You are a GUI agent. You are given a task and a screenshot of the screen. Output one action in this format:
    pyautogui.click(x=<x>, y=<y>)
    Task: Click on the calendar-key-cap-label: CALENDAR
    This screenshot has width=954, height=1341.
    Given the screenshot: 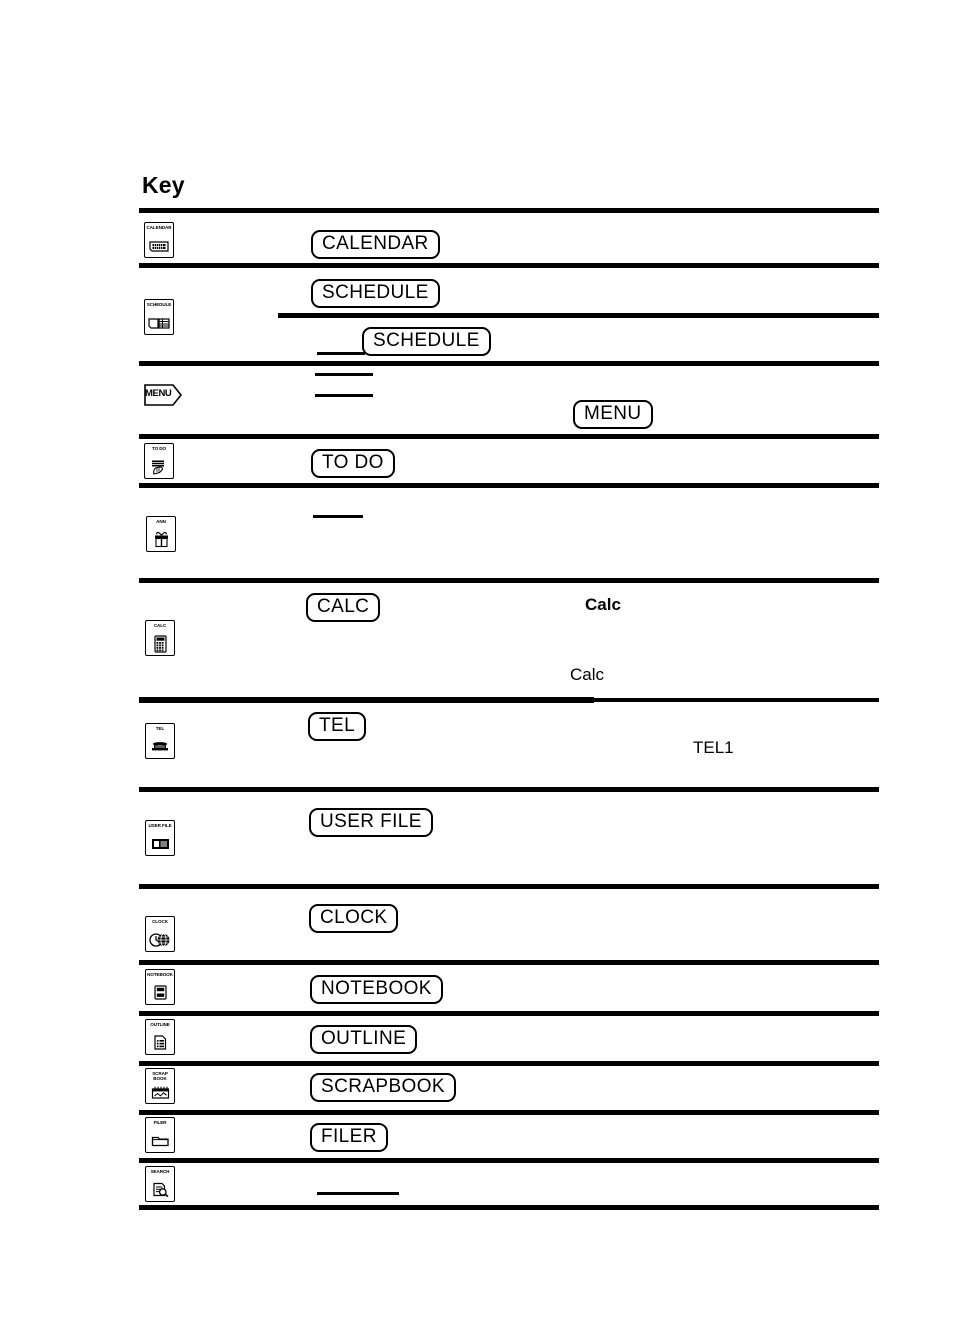 What is the action you would take?
    pyautogui.click(x=159, y=227)
    